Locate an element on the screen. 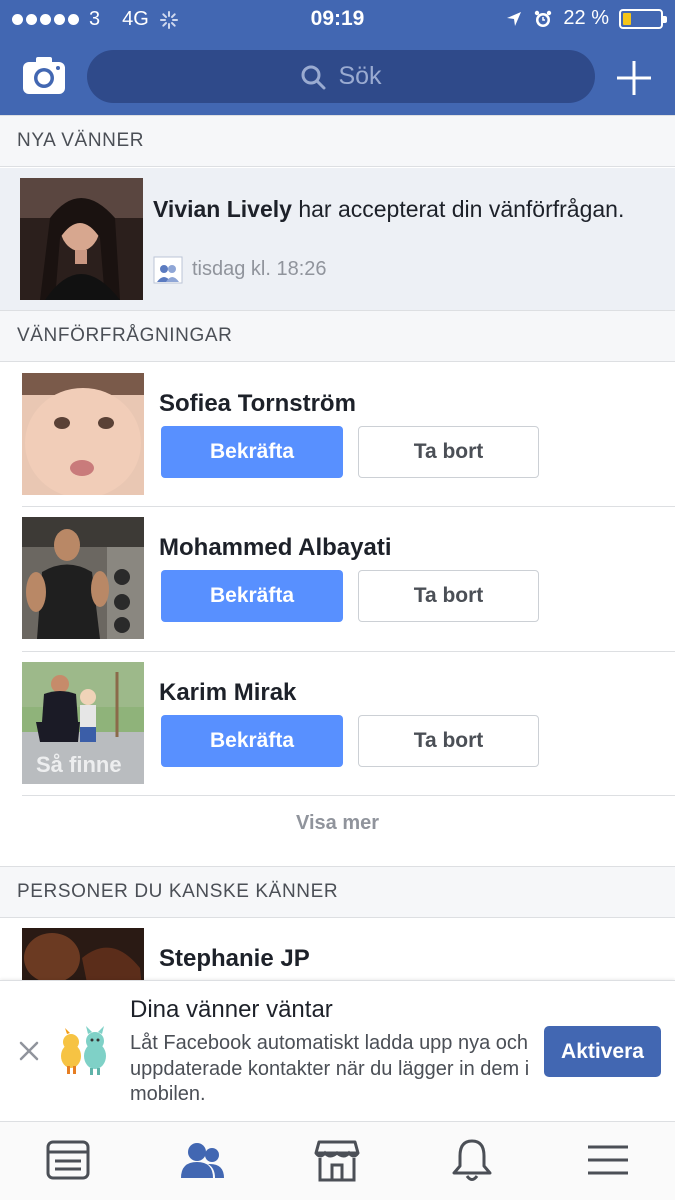  request-name: Mohammed Albayati is located at coordinates (275, 548).